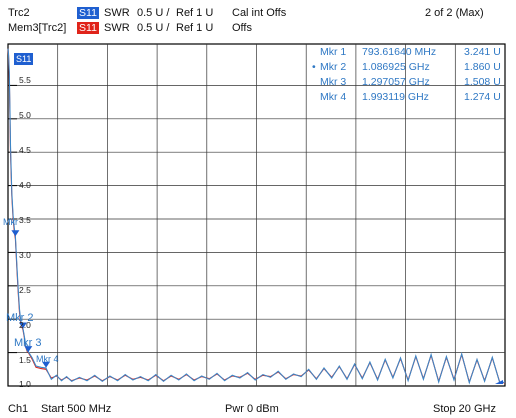  Describe the element at coordinates (20, 318) in the screenshot. I see `marker-2-label: Mkr 2` at that location.